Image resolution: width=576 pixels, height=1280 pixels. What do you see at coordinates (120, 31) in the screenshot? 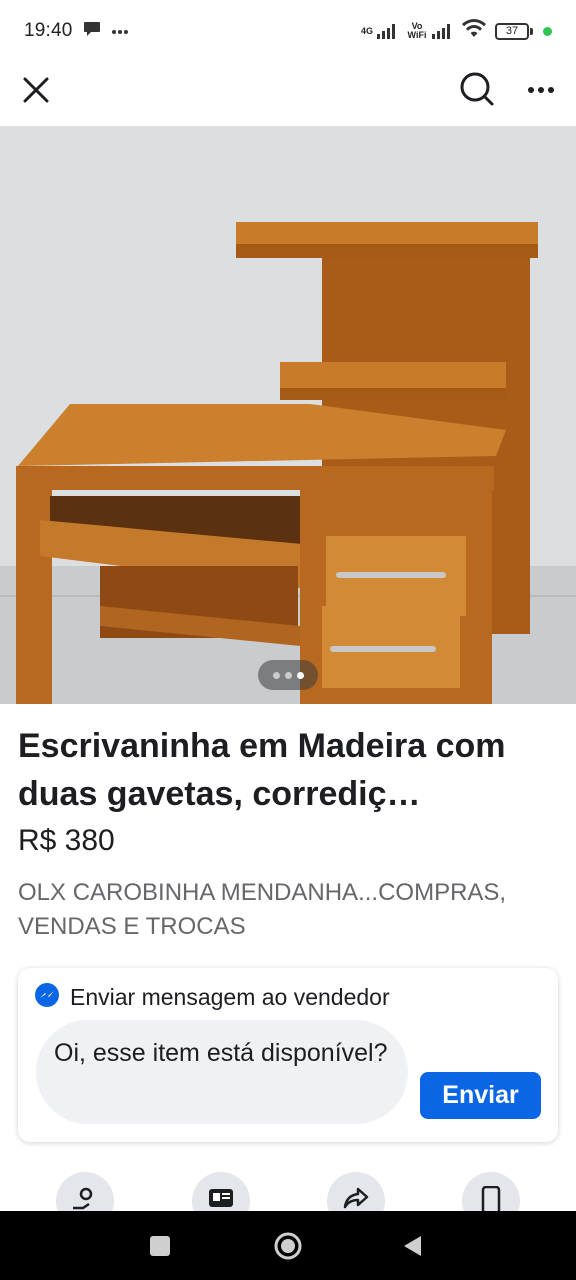
I see `more-dots-icon` at bounding box center [120, 31].